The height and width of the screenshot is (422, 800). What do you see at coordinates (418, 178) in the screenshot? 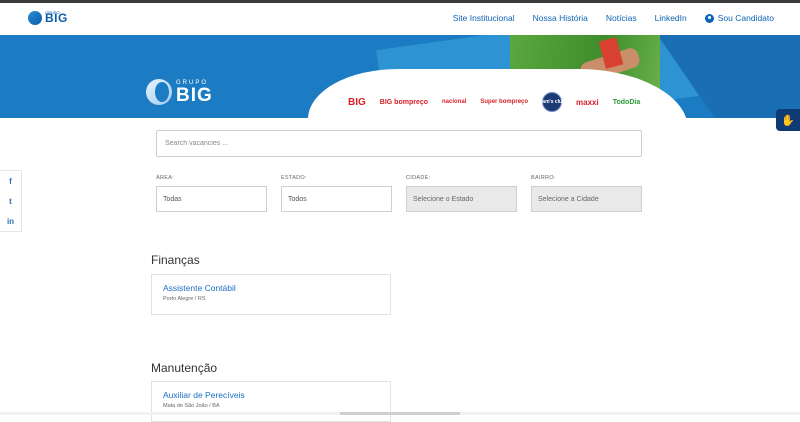
I see `filter-cidade-label: CIDADE:` at bounding box center [418, 178].